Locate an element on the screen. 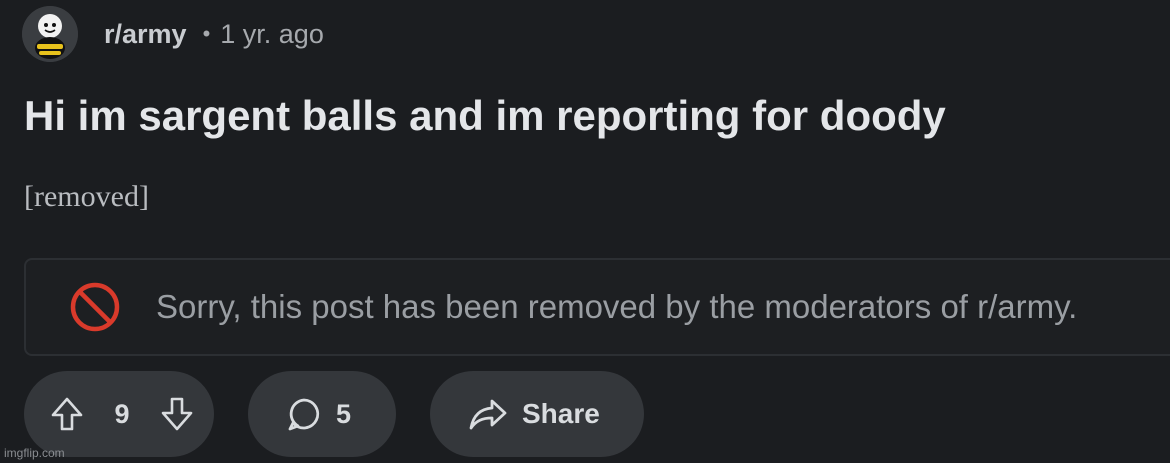 This screenshot has width=1170, height=463. post-age: 1 yr. ago is located at coordinates (272, 33).